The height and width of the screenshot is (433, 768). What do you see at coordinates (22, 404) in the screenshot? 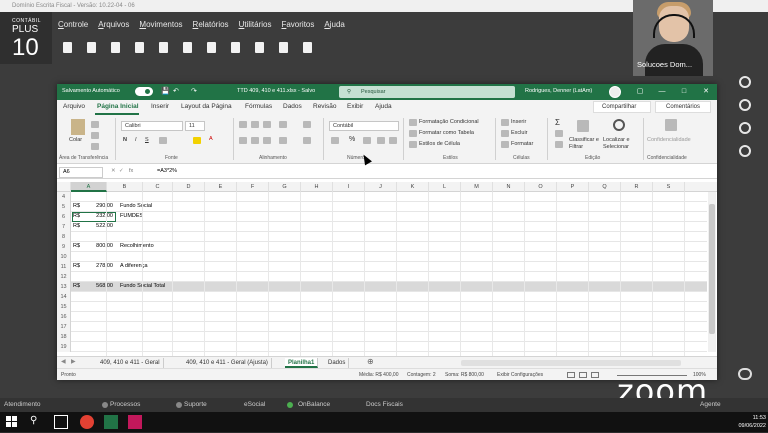
I see `status-atendimento: Atendimento` at bounding box center [22, 404].